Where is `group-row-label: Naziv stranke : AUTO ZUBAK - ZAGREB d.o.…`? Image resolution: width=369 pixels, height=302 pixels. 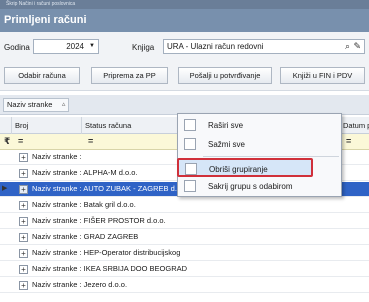 group-row-label: Naziv stranke : AUTO ZUBAK - ZAGREB d.o.… is located at coordinates (111, 188).